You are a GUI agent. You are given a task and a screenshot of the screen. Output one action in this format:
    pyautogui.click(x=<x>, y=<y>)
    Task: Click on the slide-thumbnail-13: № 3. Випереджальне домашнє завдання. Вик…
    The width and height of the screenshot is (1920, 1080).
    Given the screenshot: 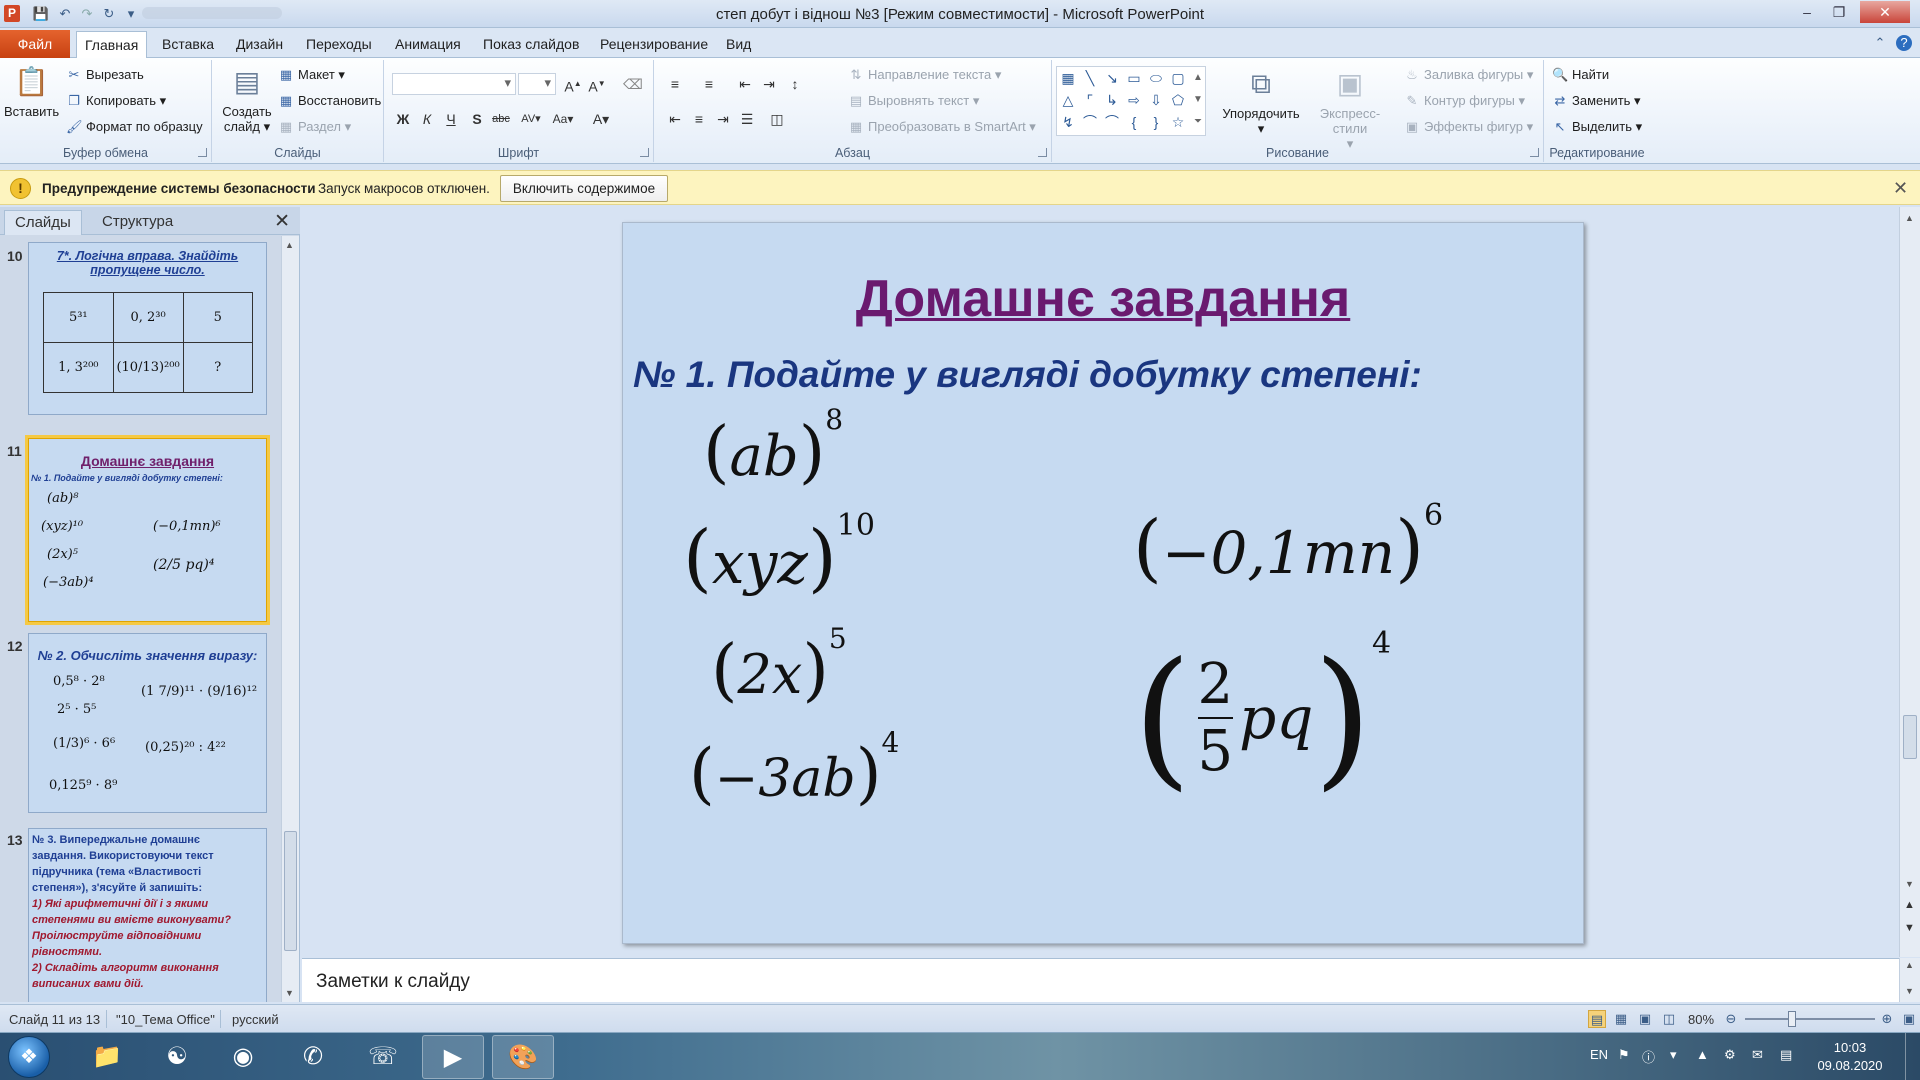 What is the action you would take?
    pyautogui.click(x=147, y=915)
    